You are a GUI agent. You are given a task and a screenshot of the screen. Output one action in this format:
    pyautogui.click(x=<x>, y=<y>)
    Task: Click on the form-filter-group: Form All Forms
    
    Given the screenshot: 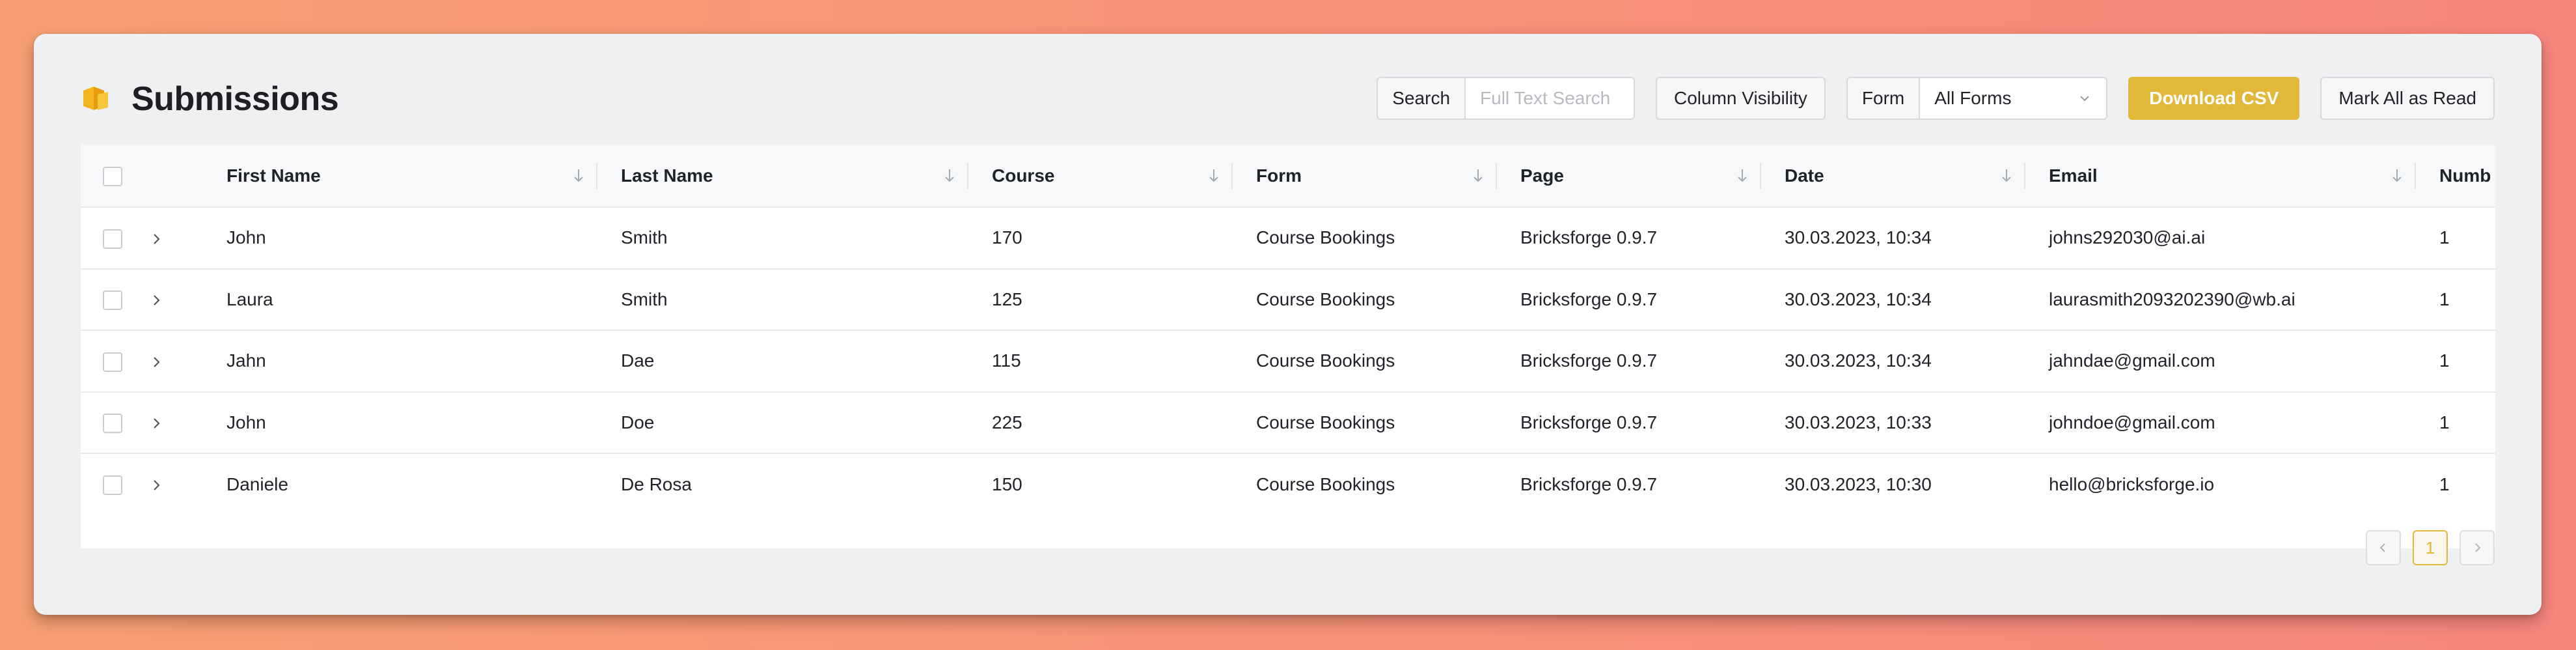 What is the action you would take?
    pyautogui.click(x=1977, y=98)
    